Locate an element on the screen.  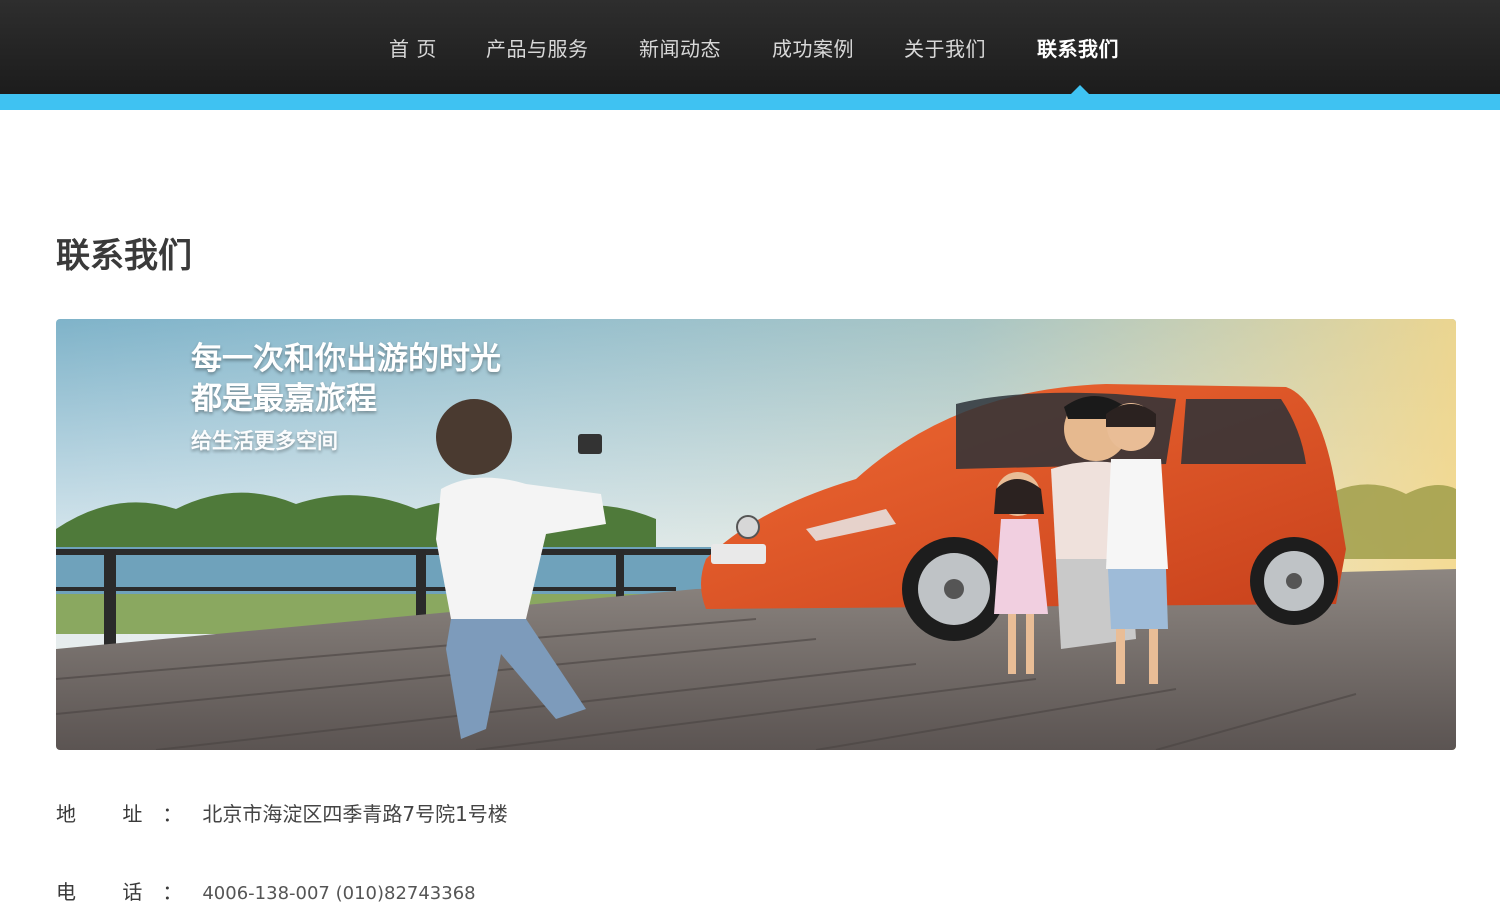
nav-item-products-services: 产品与服务 is located at coordinates (537, 48).